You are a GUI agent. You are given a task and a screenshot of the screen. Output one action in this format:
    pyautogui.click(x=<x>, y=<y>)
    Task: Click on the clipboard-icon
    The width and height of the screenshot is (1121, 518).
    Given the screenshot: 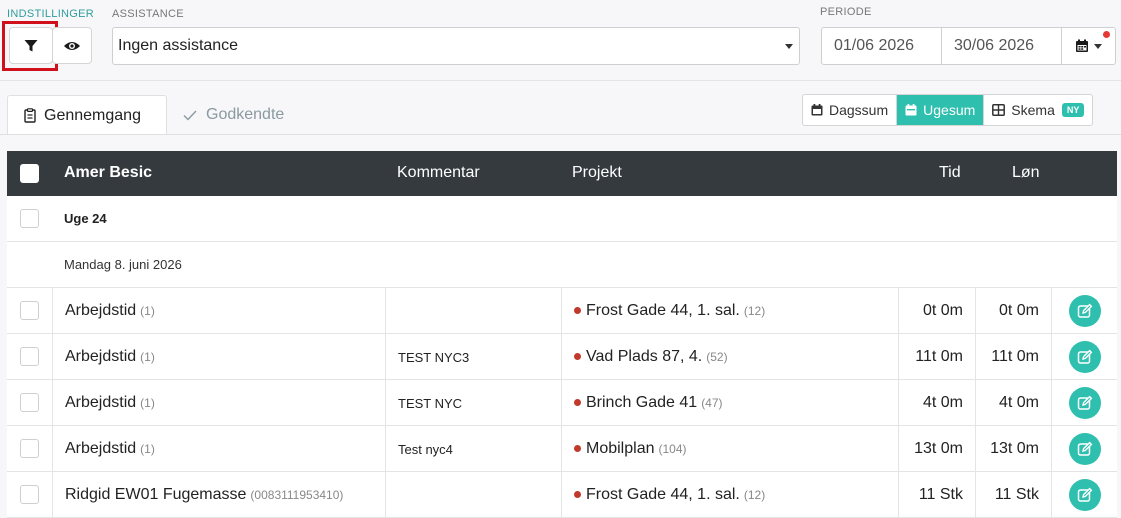 What is the action you would take?
    pyautogui.click(x=30, y=115)
    